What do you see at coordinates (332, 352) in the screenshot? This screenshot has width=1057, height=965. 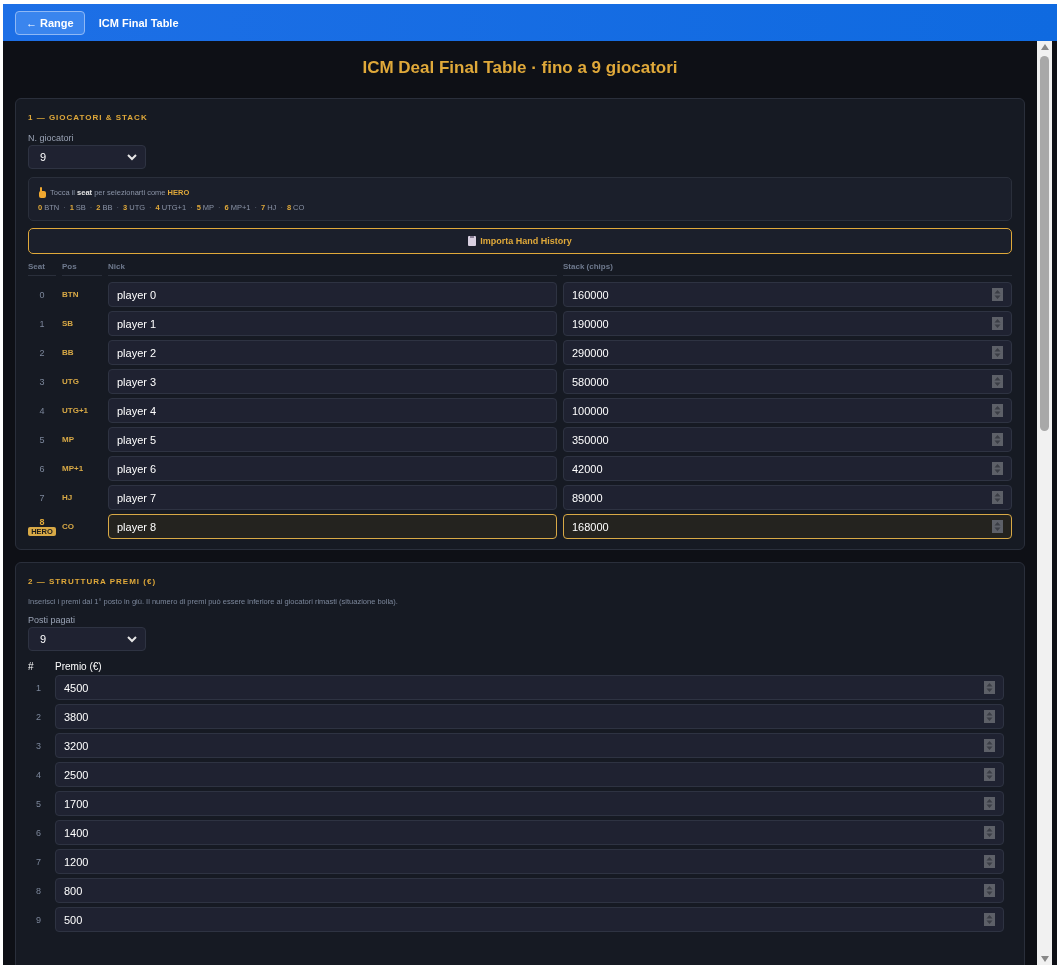 I see `nick-input: player 2` at bounding box center [332, 352].